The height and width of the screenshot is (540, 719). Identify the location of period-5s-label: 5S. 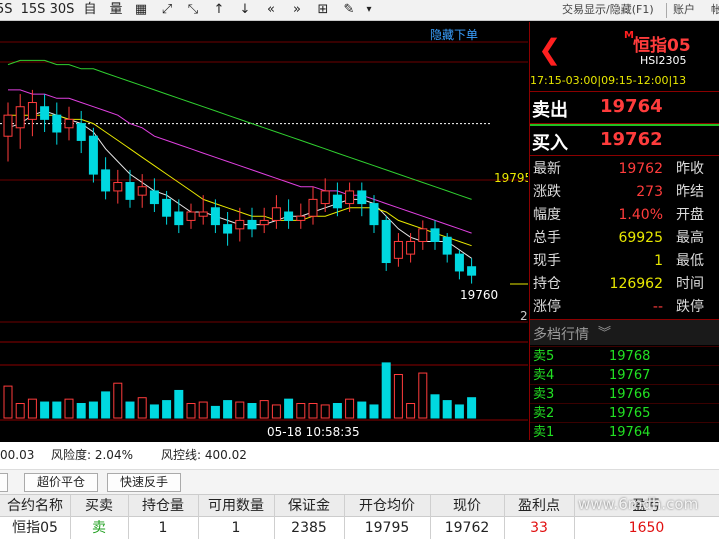
(6, 10).